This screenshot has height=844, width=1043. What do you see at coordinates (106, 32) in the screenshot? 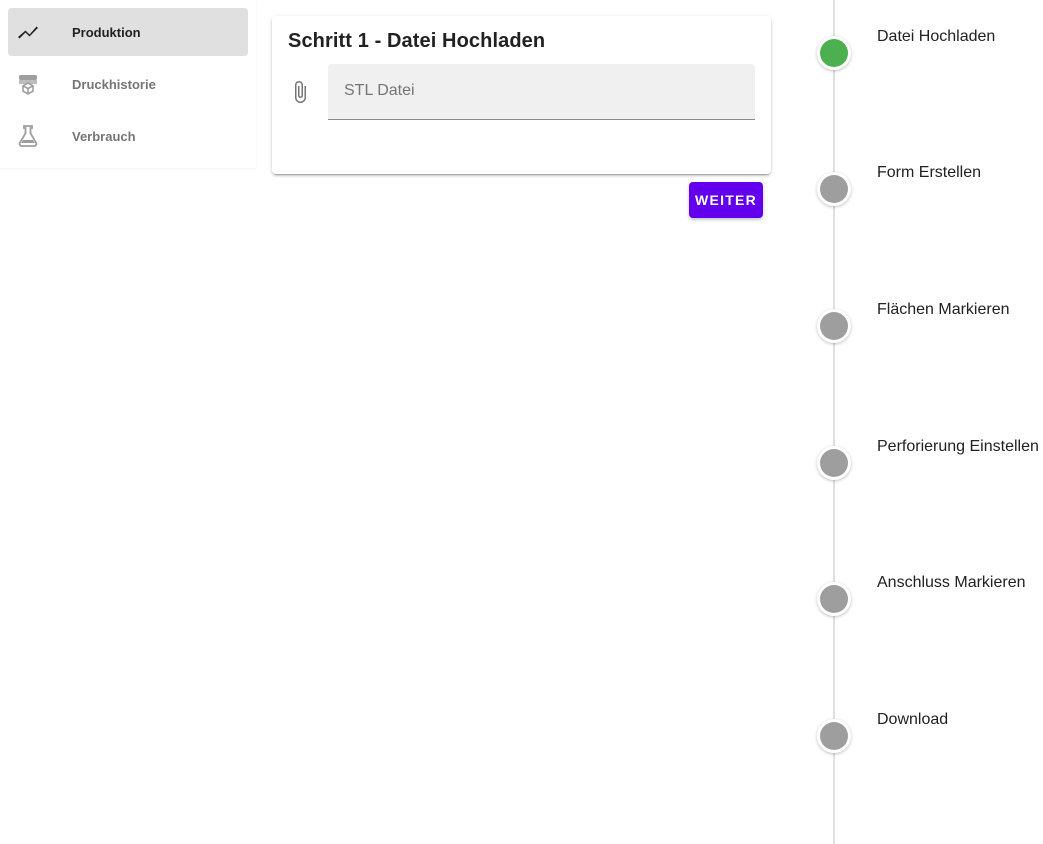
I see `sidebar-item-label: Produktion` at bounding box center [106, 32].